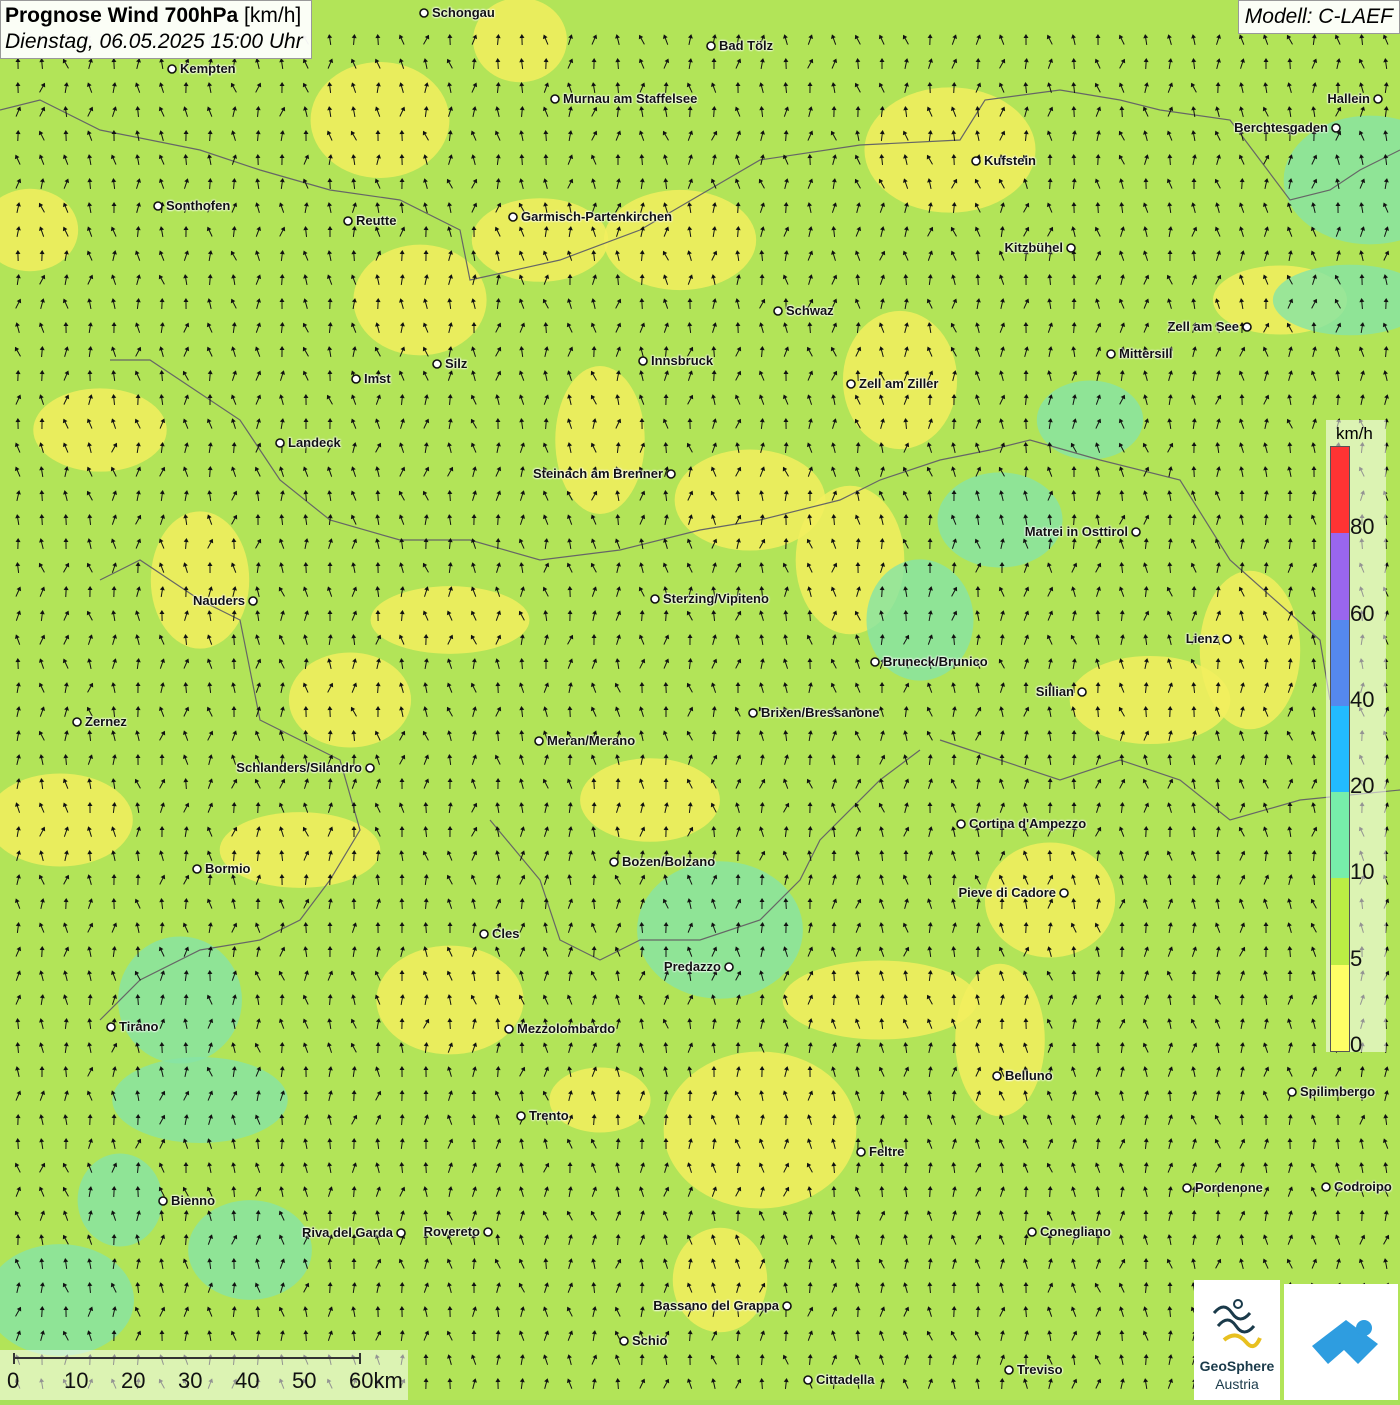  I want to click on city-label: Bormio, so click(228, 868).